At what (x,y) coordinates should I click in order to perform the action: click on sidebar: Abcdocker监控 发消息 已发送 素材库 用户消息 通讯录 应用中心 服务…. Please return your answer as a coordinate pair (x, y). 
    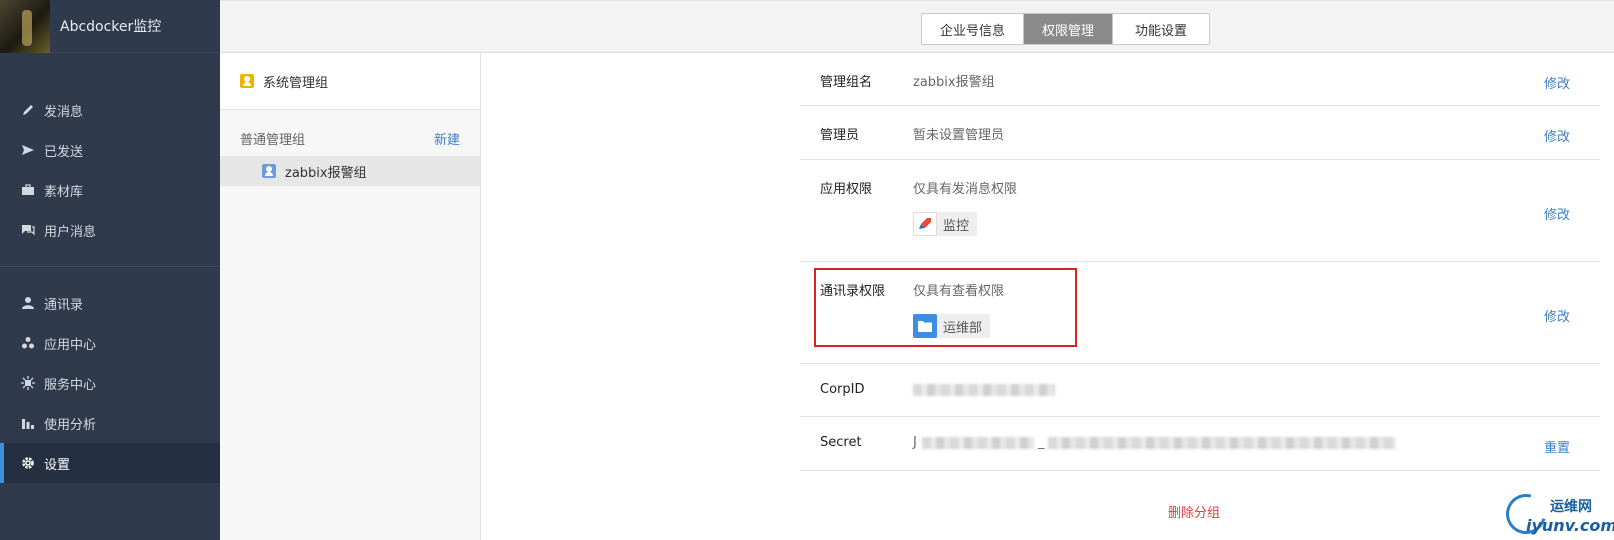
    Looking at the image, I should click on (110, 270).